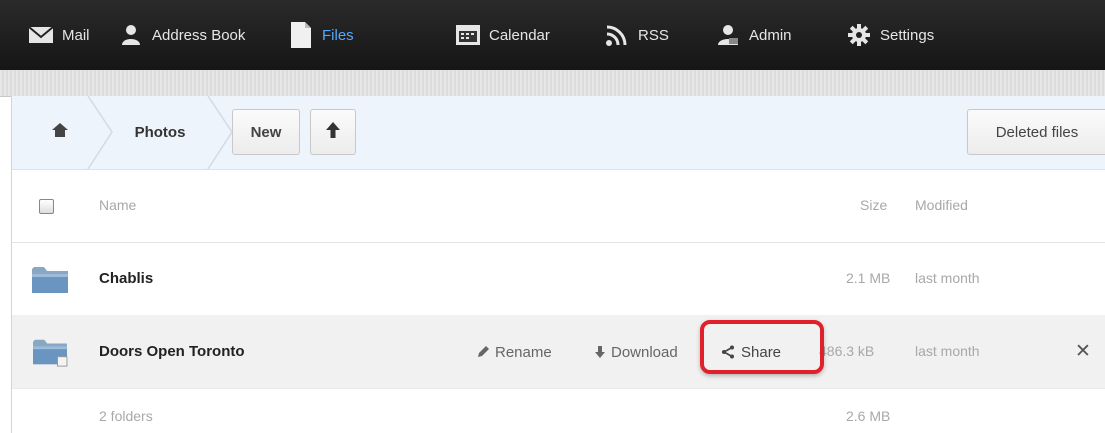  I want to click on column-modified: Modified, so click(941, 205).